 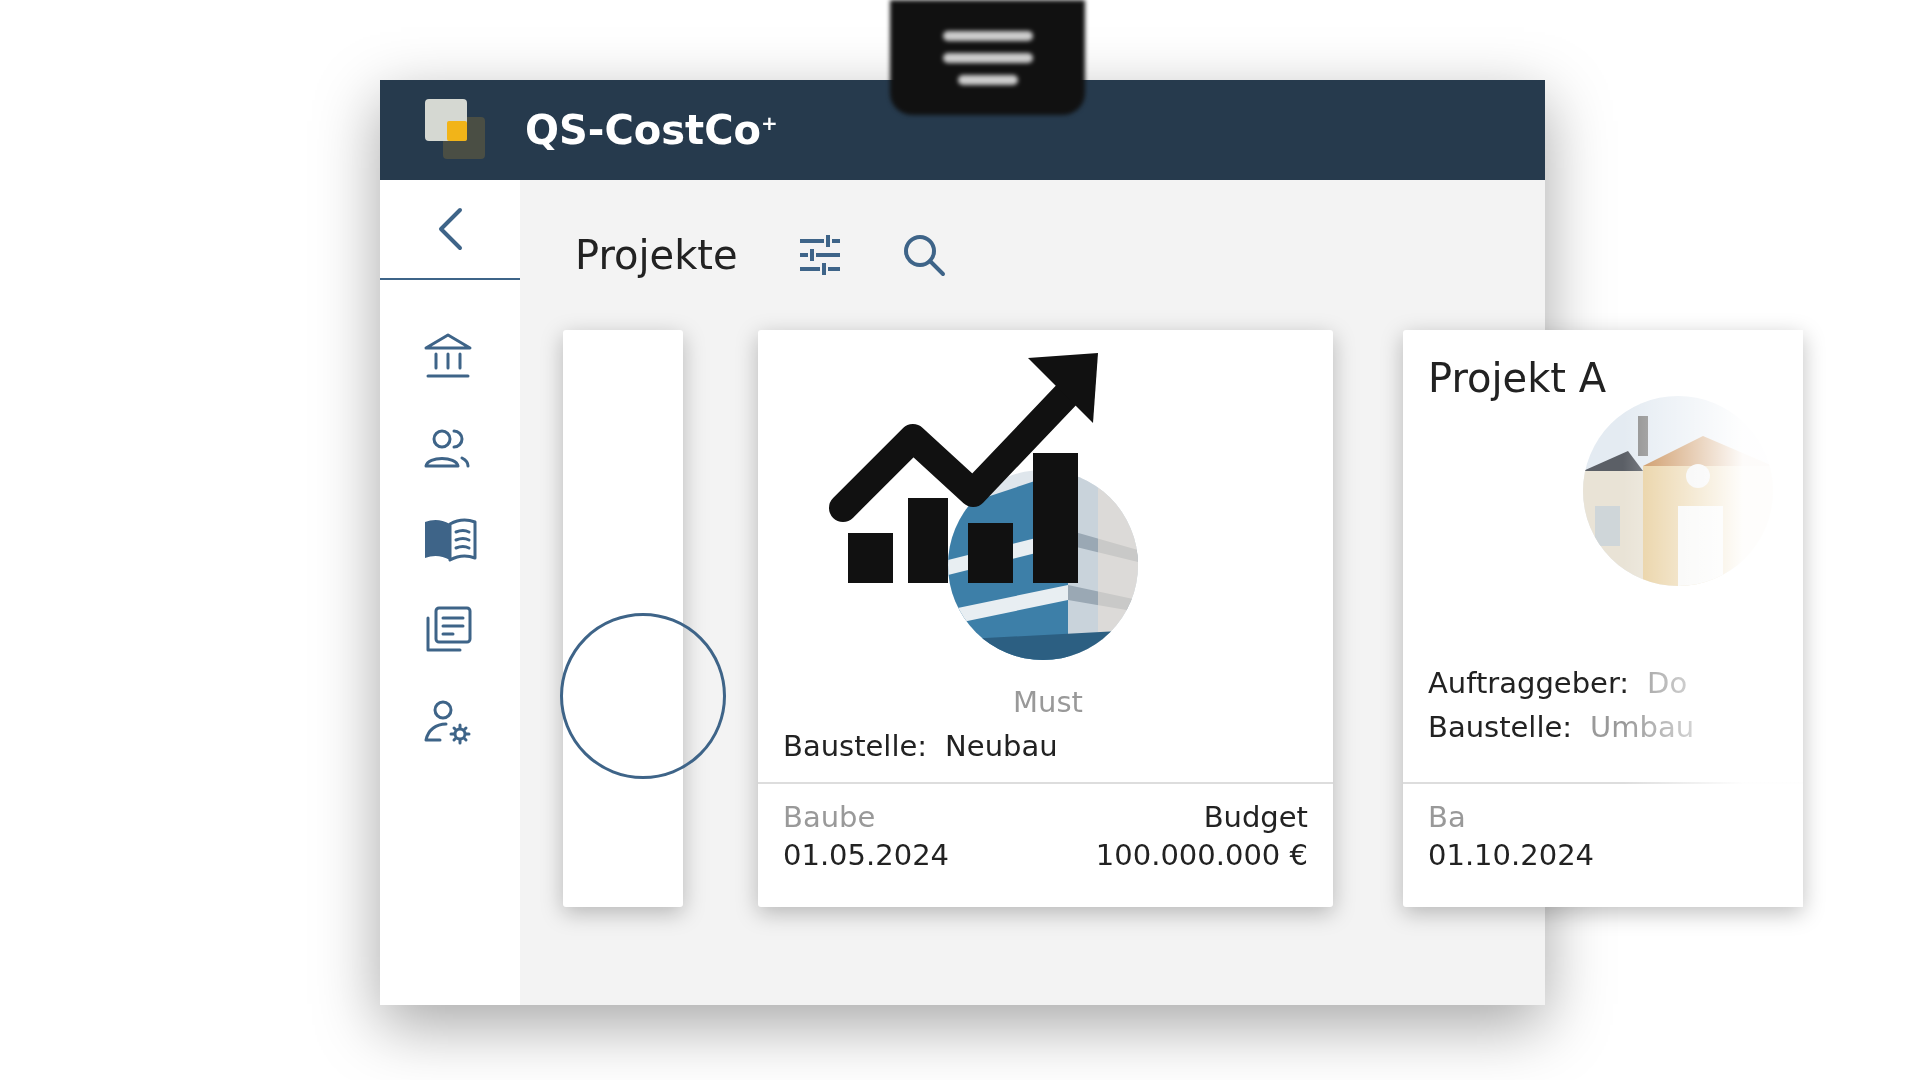 What do you see at coordinates (656, 255) in the screenshot?
I see `page-title: Projekte` at bounding box center [656, 255].